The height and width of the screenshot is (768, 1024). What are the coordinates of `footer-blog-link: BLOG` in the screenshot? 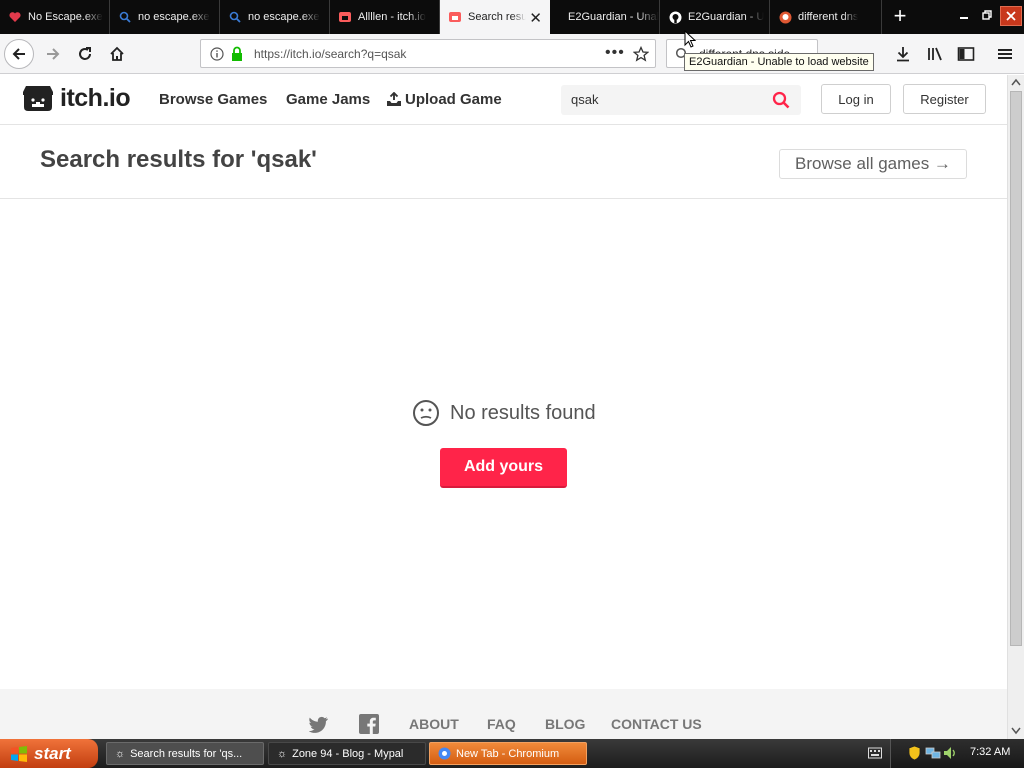 It's located at (565, 724).